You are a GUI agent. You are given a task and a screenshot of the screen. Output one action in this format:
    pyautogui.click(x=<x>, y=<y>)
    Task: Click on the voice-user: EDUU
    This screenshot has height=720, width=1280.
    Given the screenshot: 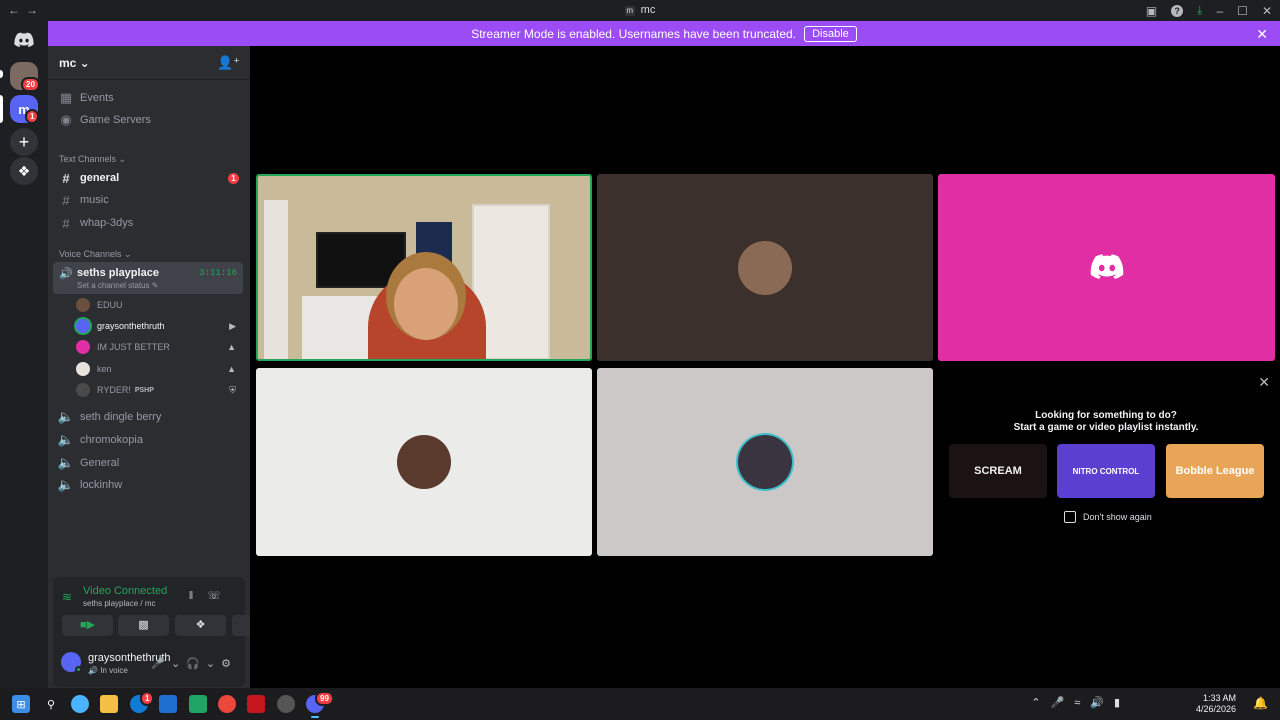 What is the action you would take?
    pyautogui.click(x=159, y=305)
    